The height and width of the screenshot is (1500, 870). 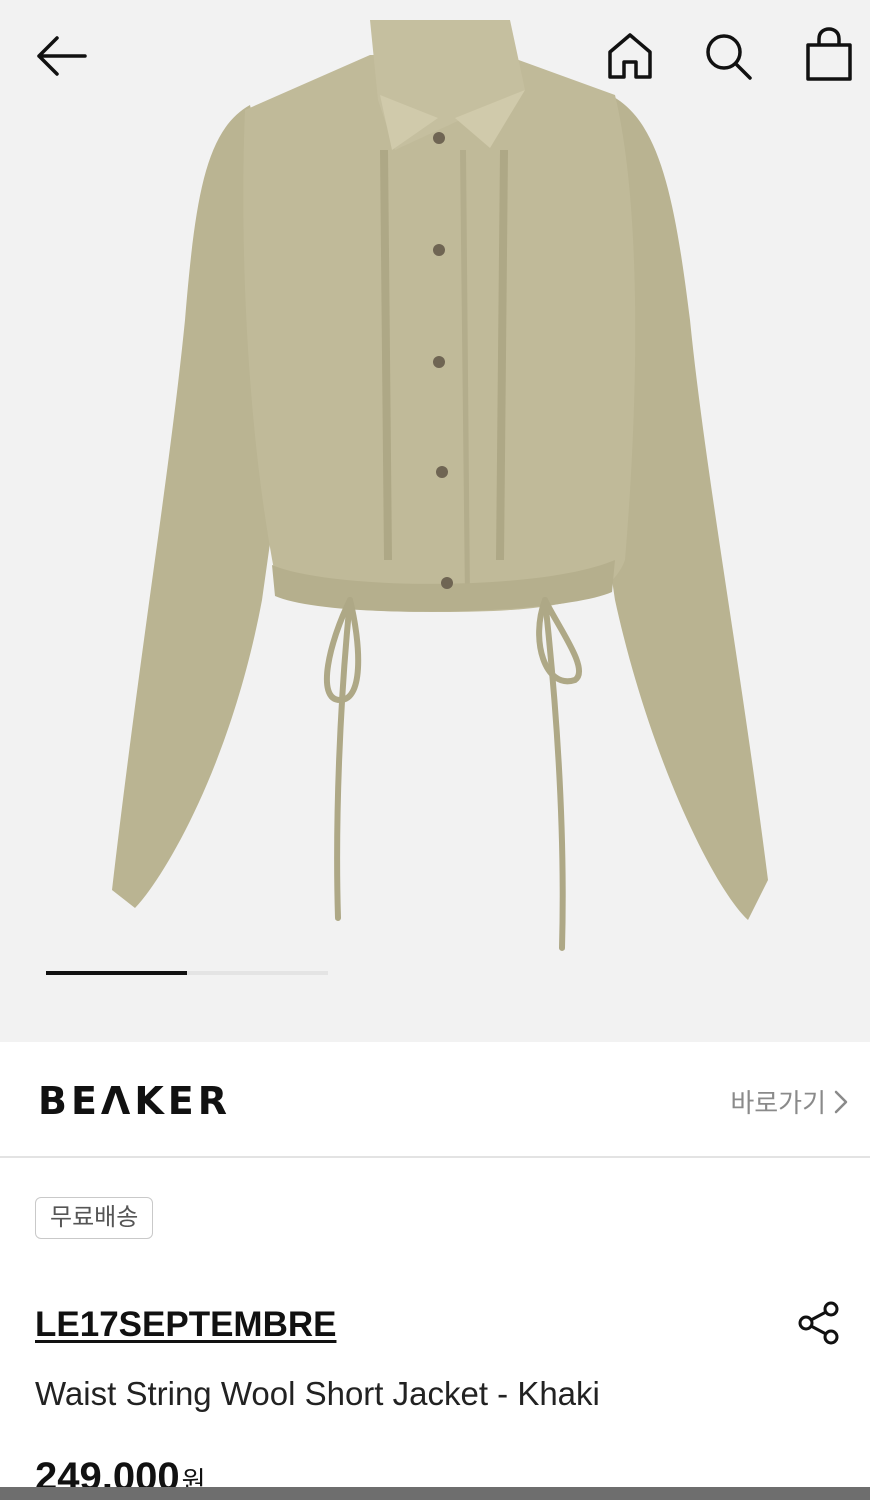 I want to click on chevron-right-icon, so click(x=841, y=1101).